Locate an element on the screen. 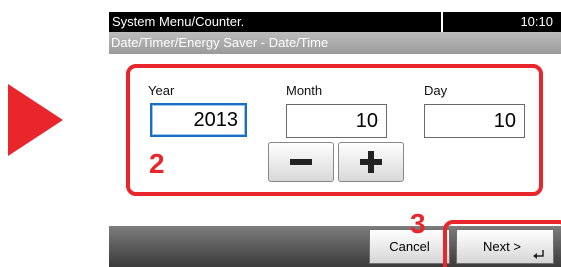 Image resolution: width=561 pixels, height=267 pixels. title-bar: System Menu/Counter. 10:10 is located at coordinates (335, 22).